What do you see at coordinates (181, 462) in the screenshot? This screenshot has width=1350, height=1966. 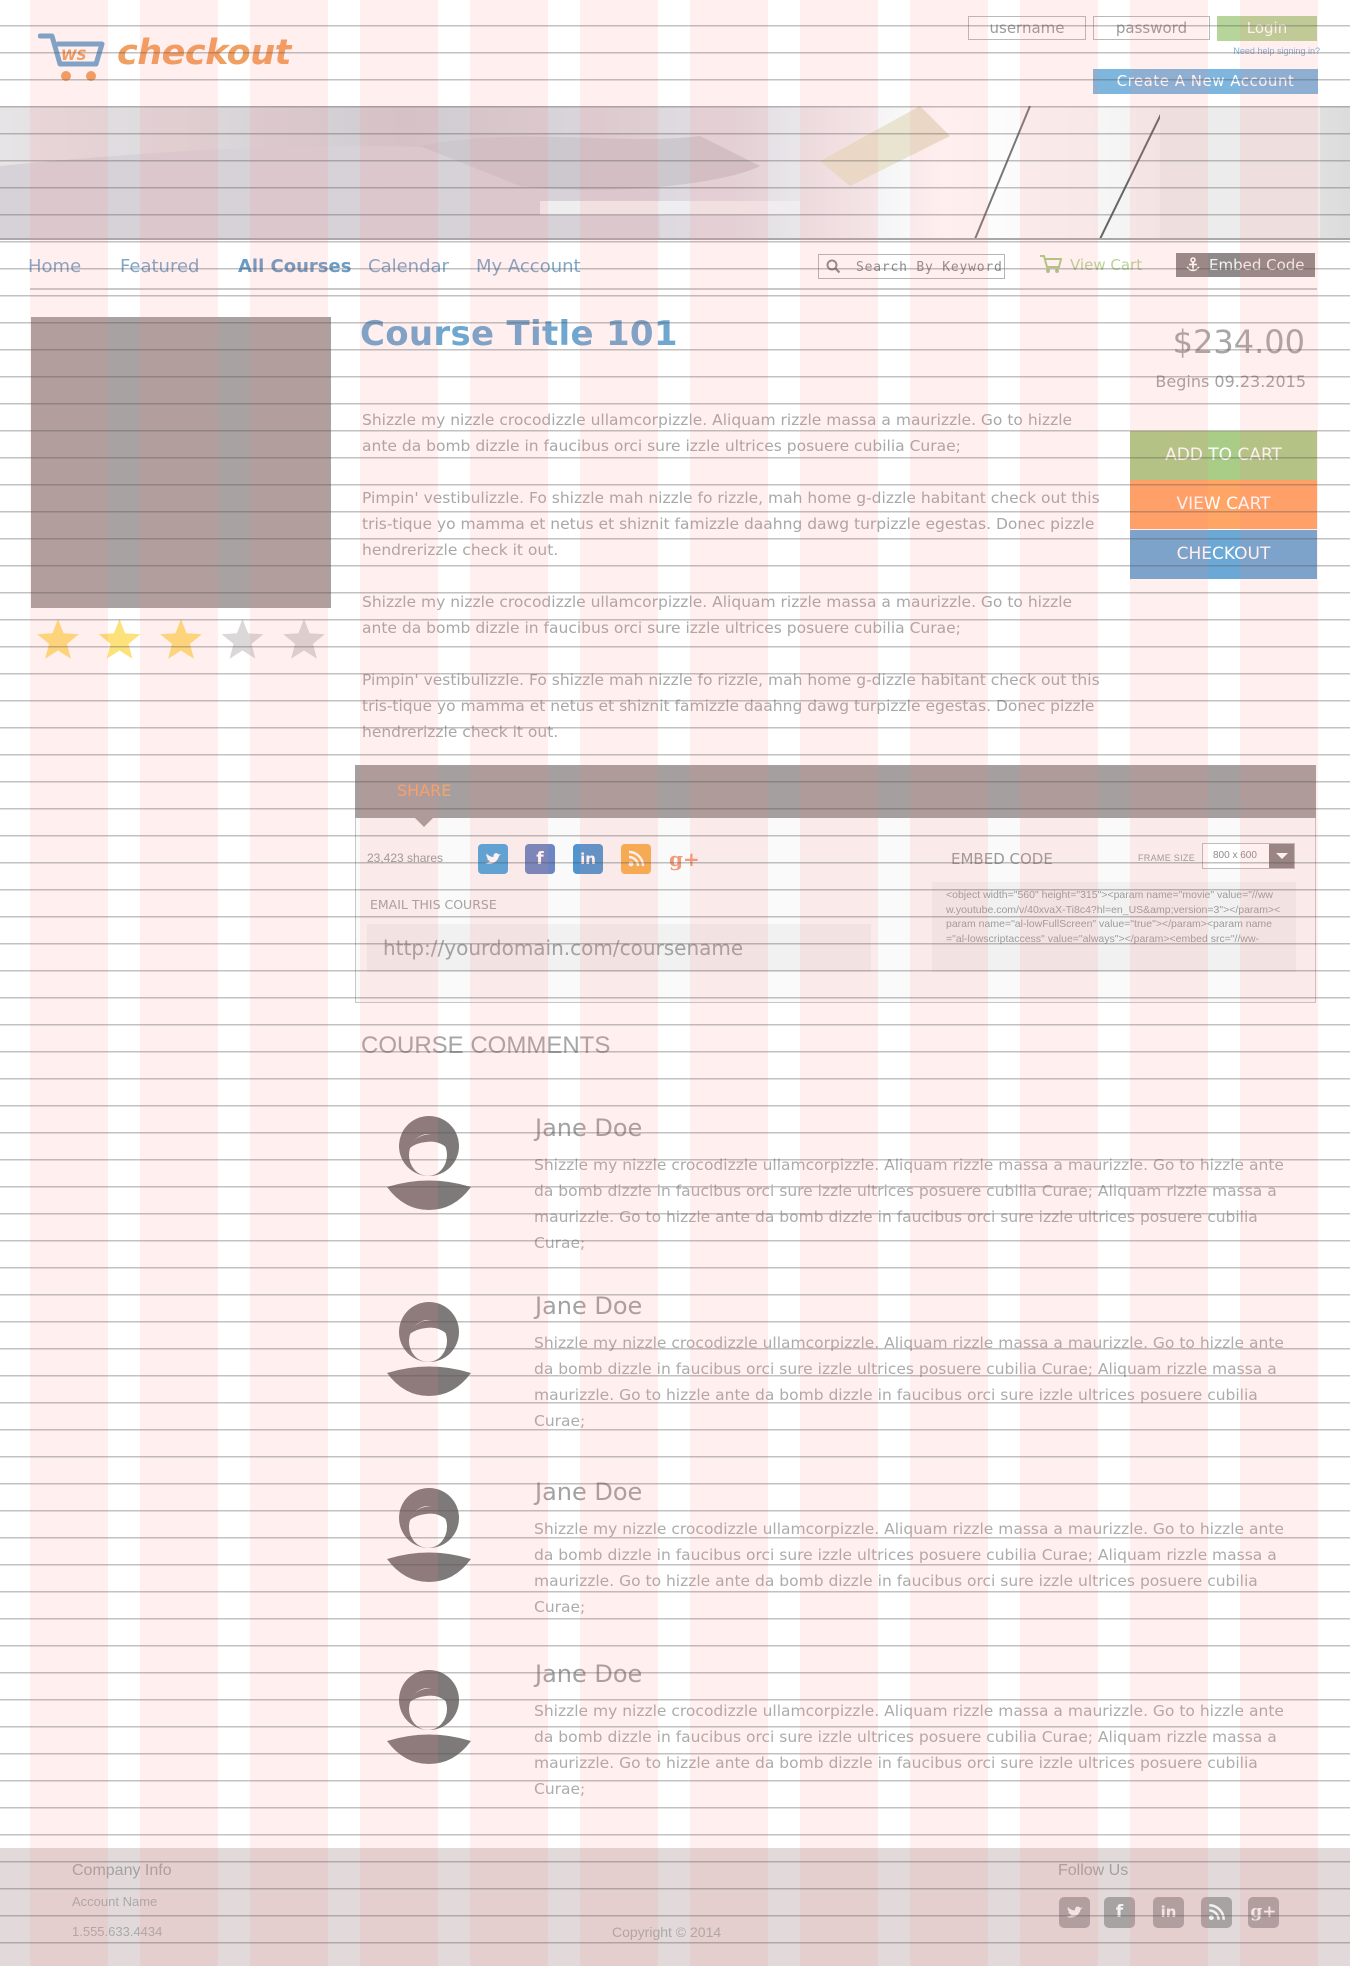 I see `course-image` at bounding box center [181, 462].